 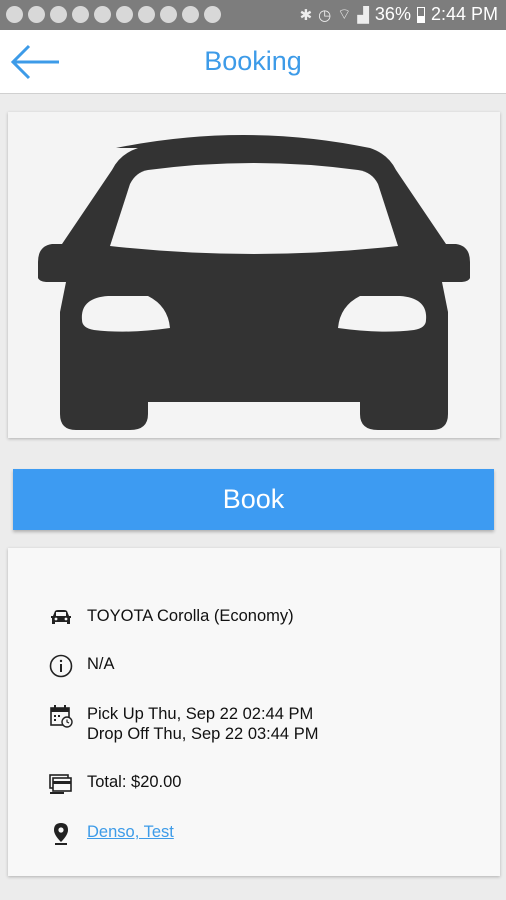 I want to click on dropoff-time: Drop Off Thu, Sep 22 03:44 PM, so click(x=203, y=734).